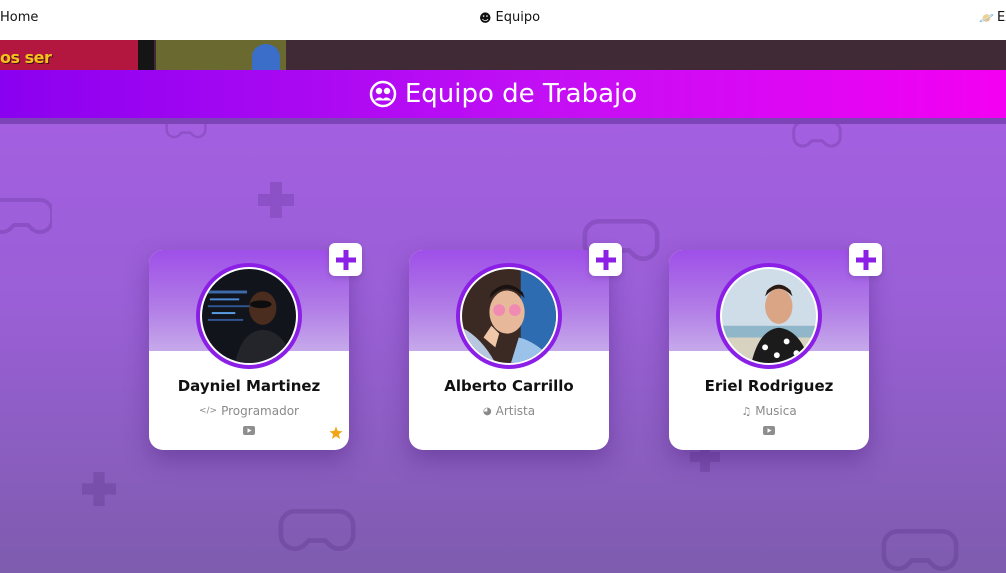 The image size is (1006, 573). What do you see at coordinates (208, 411) in the screenshot?
I see `code-icon: </>` at bounding box center [208, 411].